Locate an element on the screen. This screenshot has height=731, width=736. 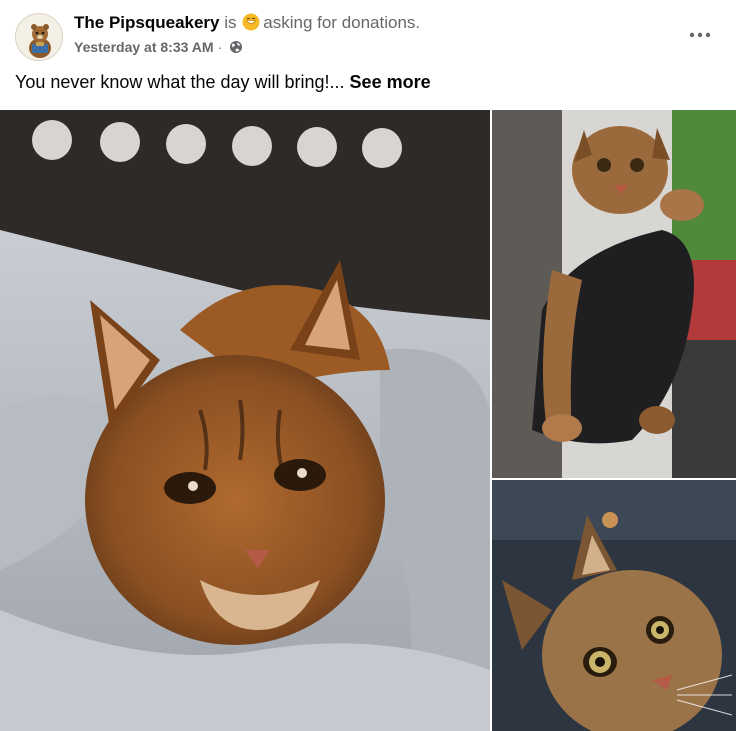
page-name-link: The Pipsqueakery is located at coordinates (147, 22).